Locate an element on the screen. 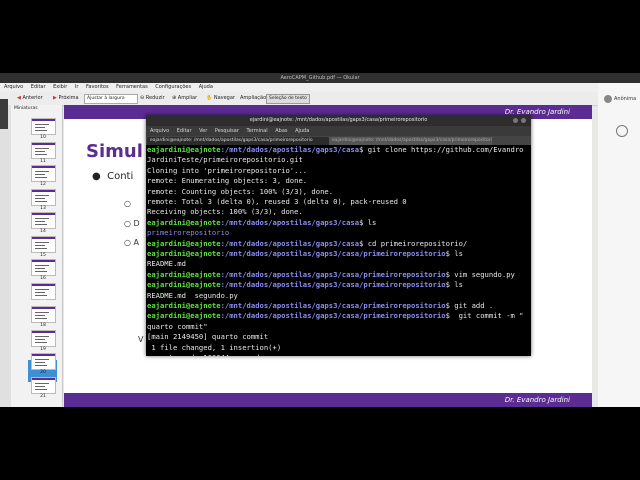 Image resolution: width=640 pixels, height=480 pixels. page-number: 11 is located at coordinates (43, 161).